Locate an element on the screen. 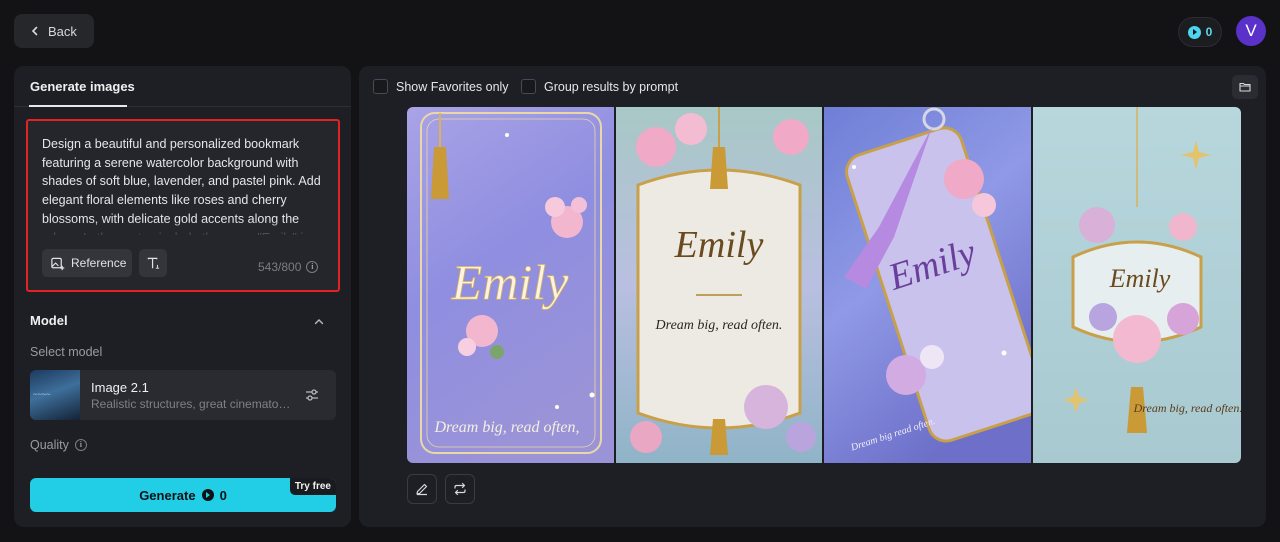  model-thumbnail-art: ~~~~ is located at coordinates (42, 394).